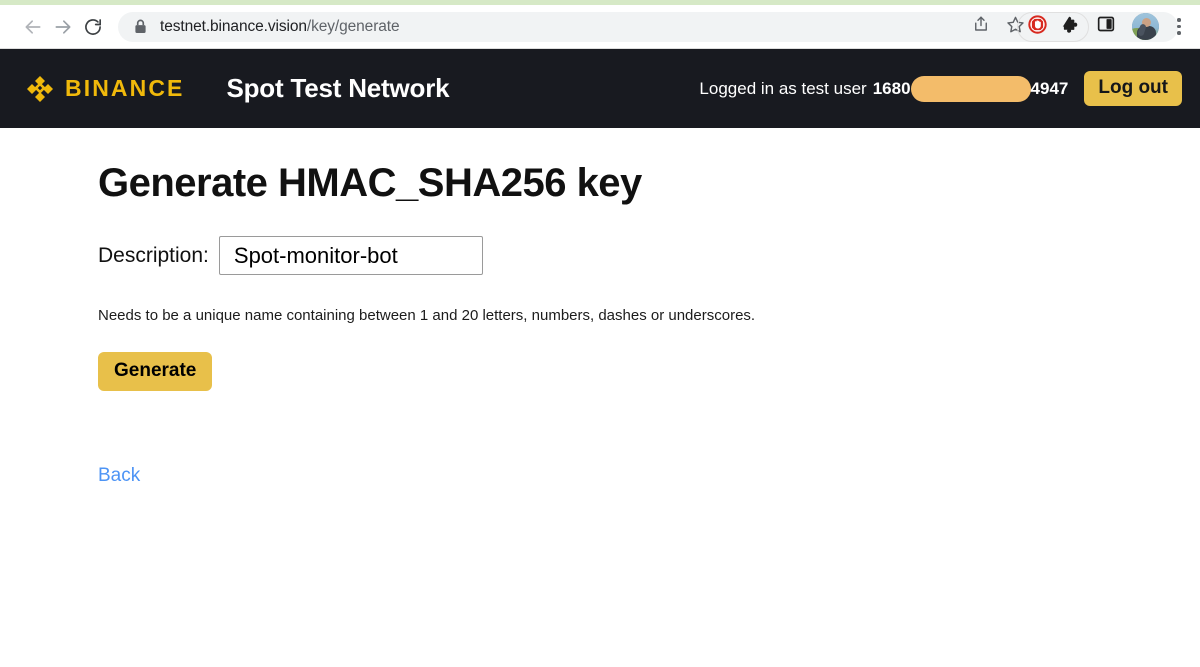 This screenshot has width=1200, height=667. I want to click on side-panel-button, so click(1106, 27).